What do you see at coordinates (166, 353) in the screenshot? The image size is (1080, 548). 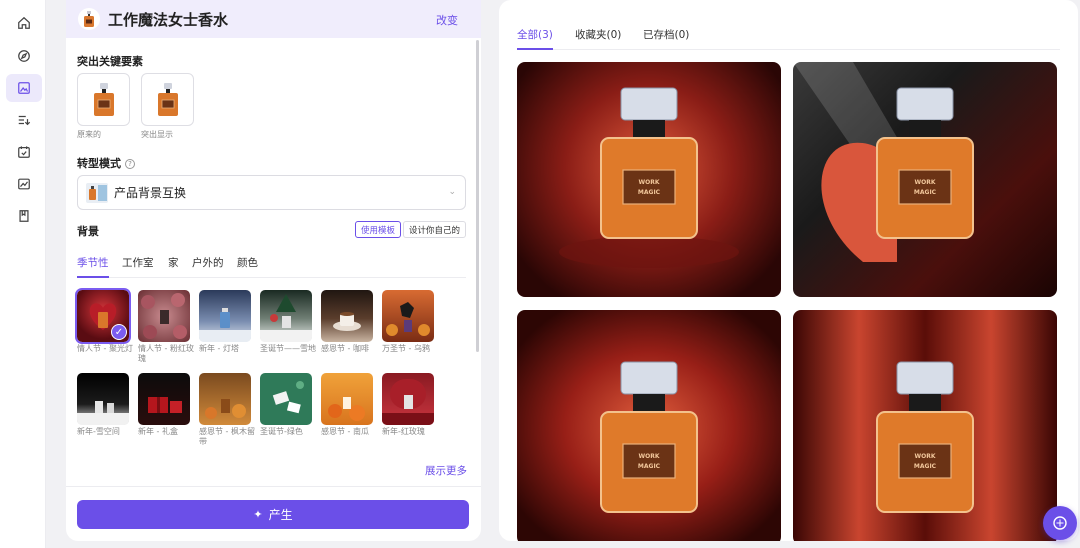 I see `tile-caption: 情人节 - 粉红玫瑰` at bounding box center [166, 353].